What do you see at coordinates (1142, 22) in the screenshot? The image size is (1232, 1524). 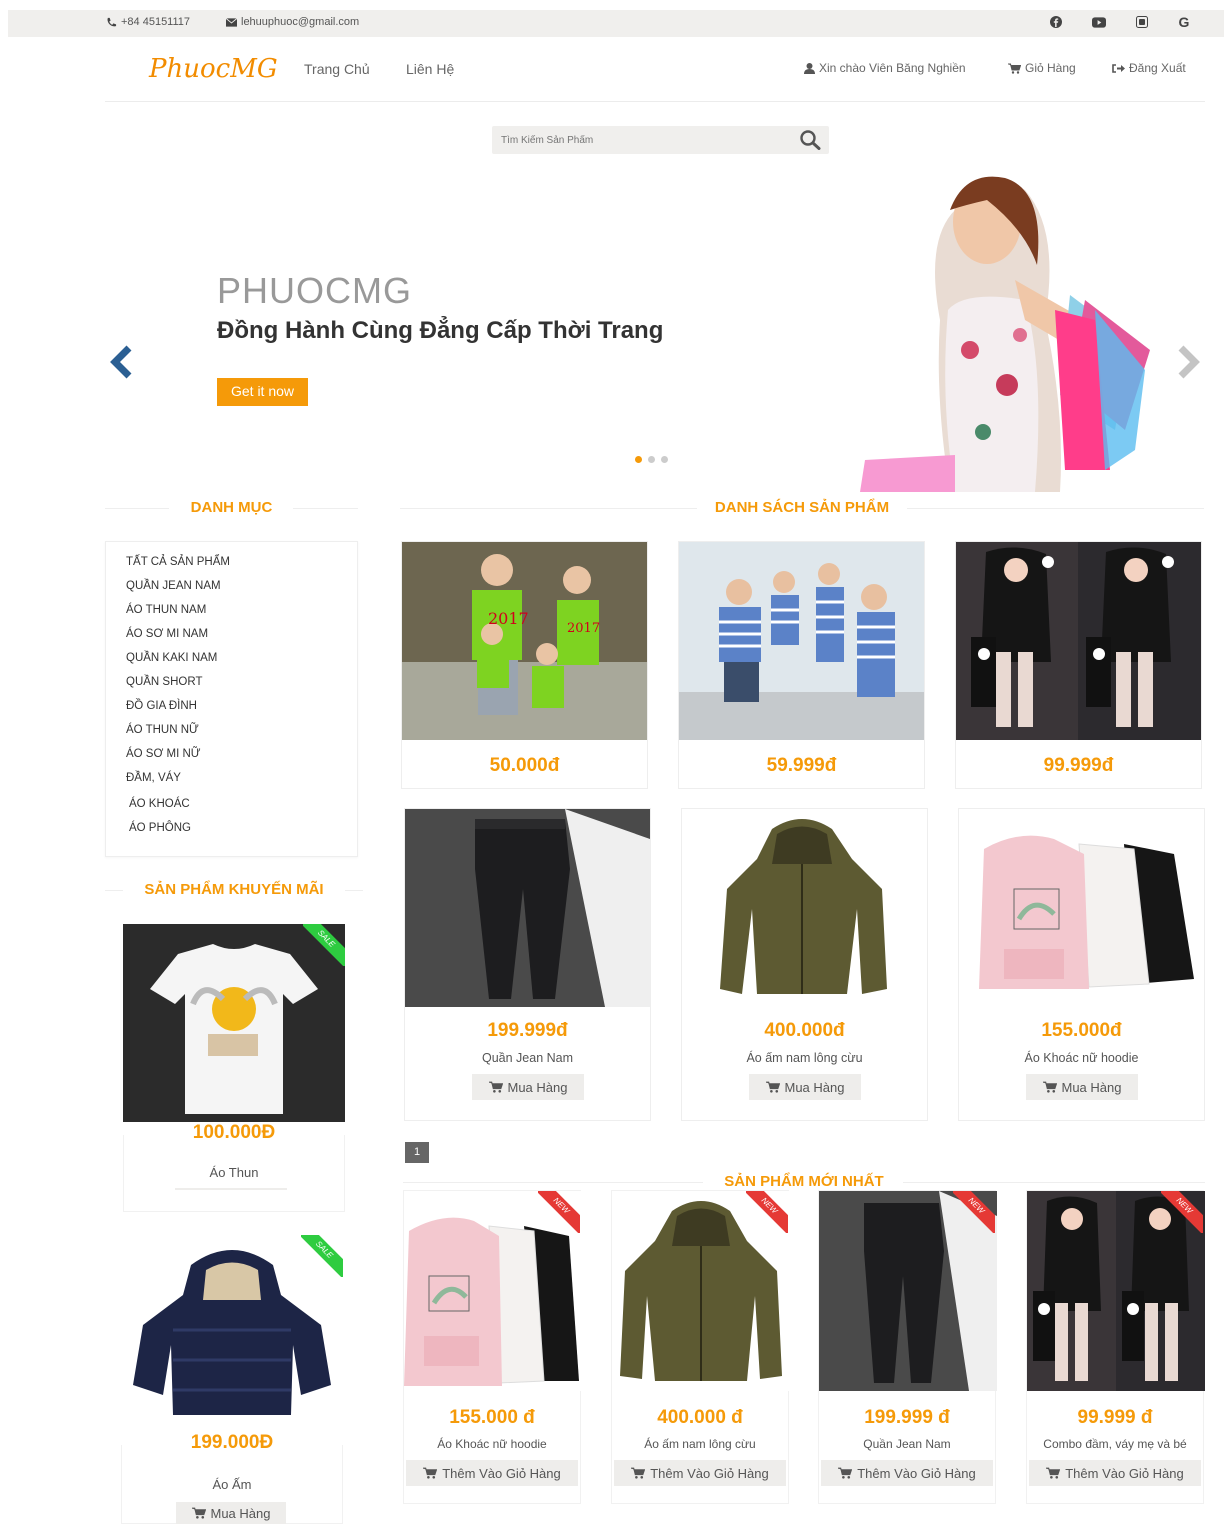 I see `instagram-icon` at bounding box center [1142, 22].